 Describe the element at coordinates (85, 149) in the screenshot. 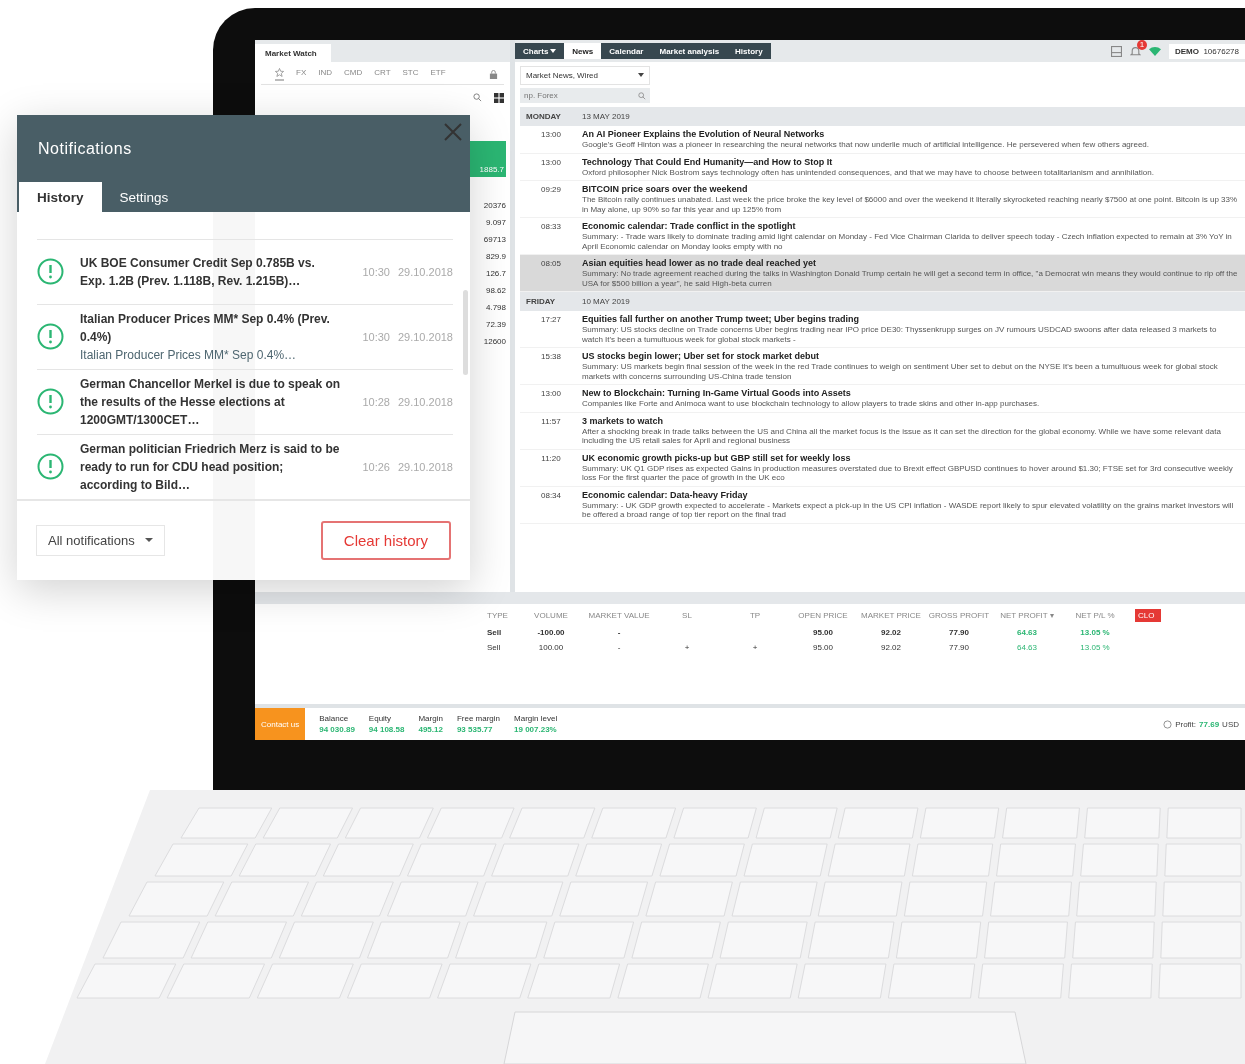

I see `panel-title: Notifications` at that location.